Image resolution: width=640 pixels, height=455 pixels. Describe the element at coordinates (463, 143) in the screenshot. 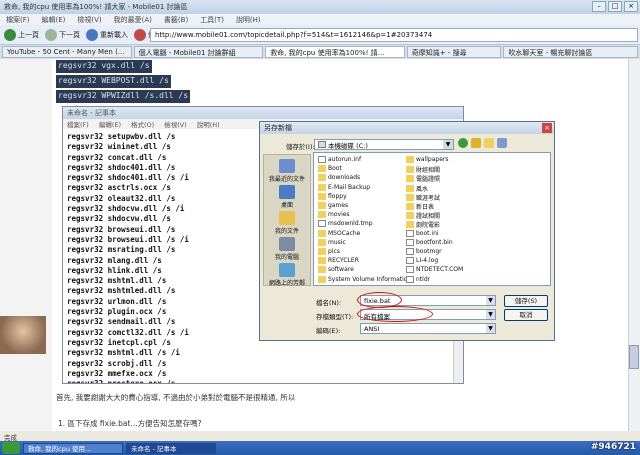

I see `back-icon` at that location.